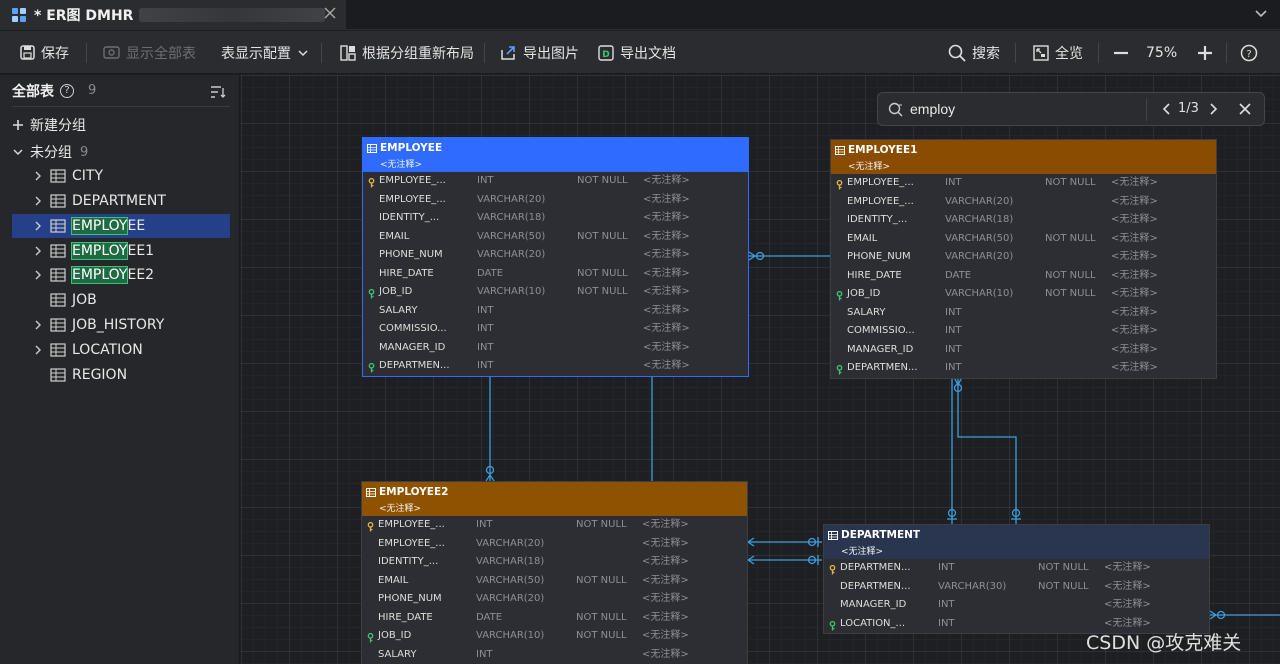  What do you see at coordinates (121, 375) in the screenshot?
I see `sidebar-item-table: REGION` at bounding box center [121, 375].